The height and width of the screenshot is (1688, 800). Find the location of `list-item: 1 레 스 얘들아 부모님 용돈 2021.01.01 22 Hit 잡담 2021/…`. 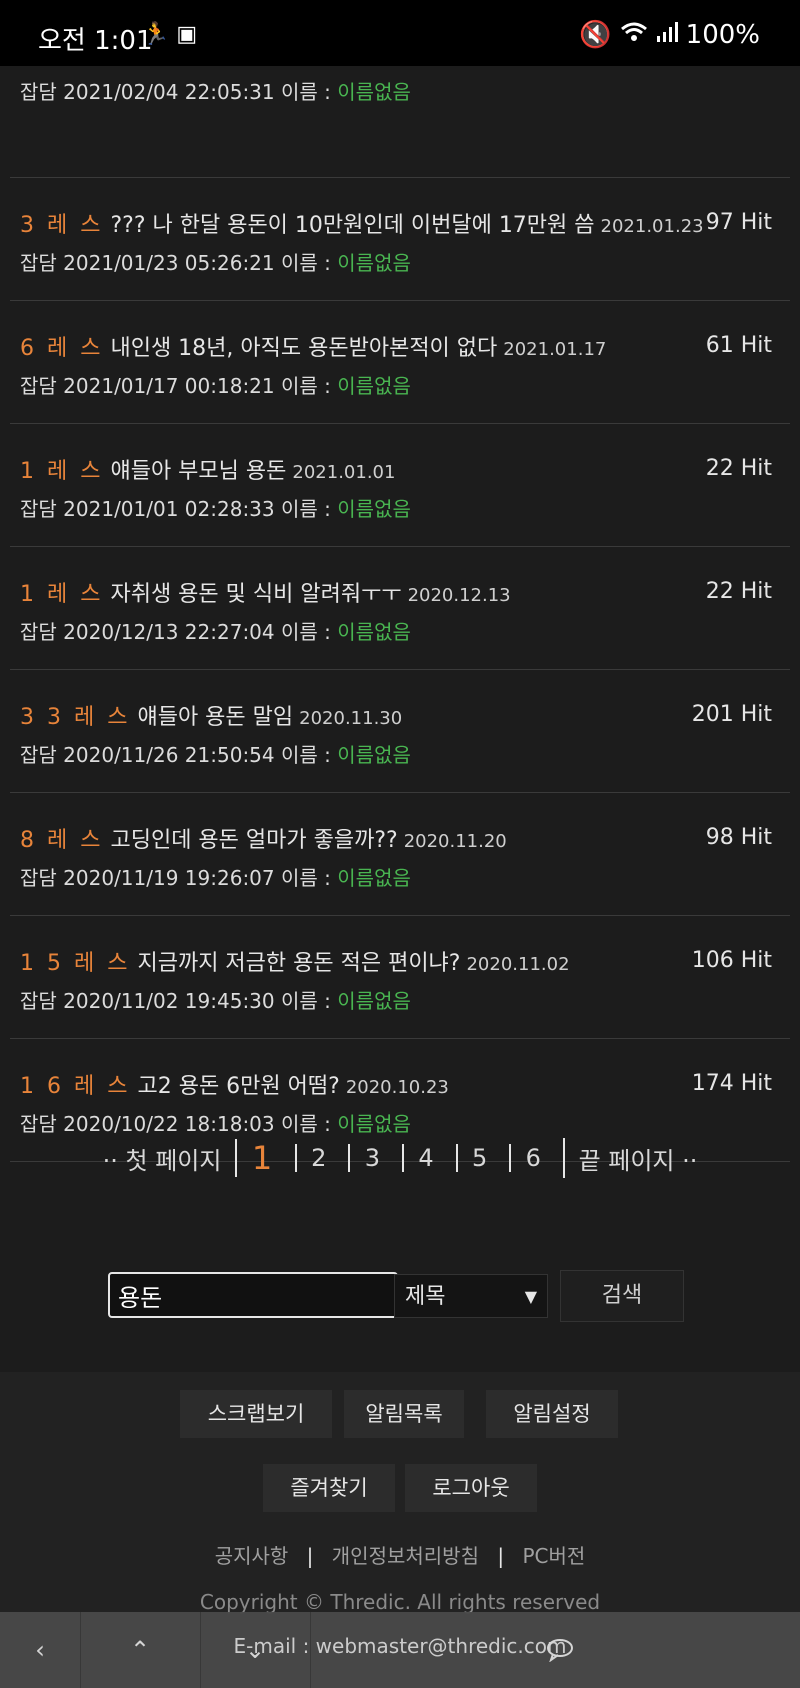

list-item: 1 레 스 얘들아 부모님 용돈 2021.01.01 22 Hit 잡담 2021/… is located at coordinates (400, 485).